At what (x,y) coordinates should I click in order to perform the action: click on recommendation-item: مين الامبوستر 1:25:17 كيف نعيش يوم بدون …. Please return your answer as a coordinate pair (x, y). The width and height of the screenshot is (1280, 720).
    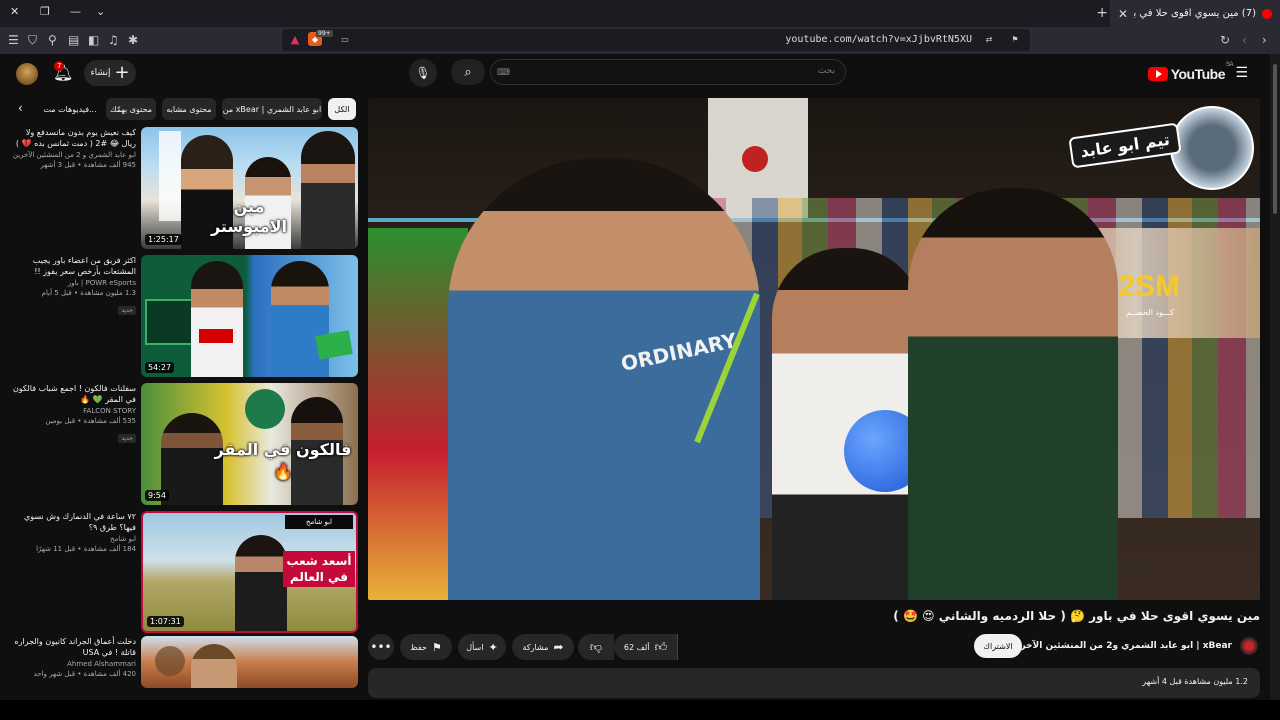
    Looking at the image, I should click on (184, 188).